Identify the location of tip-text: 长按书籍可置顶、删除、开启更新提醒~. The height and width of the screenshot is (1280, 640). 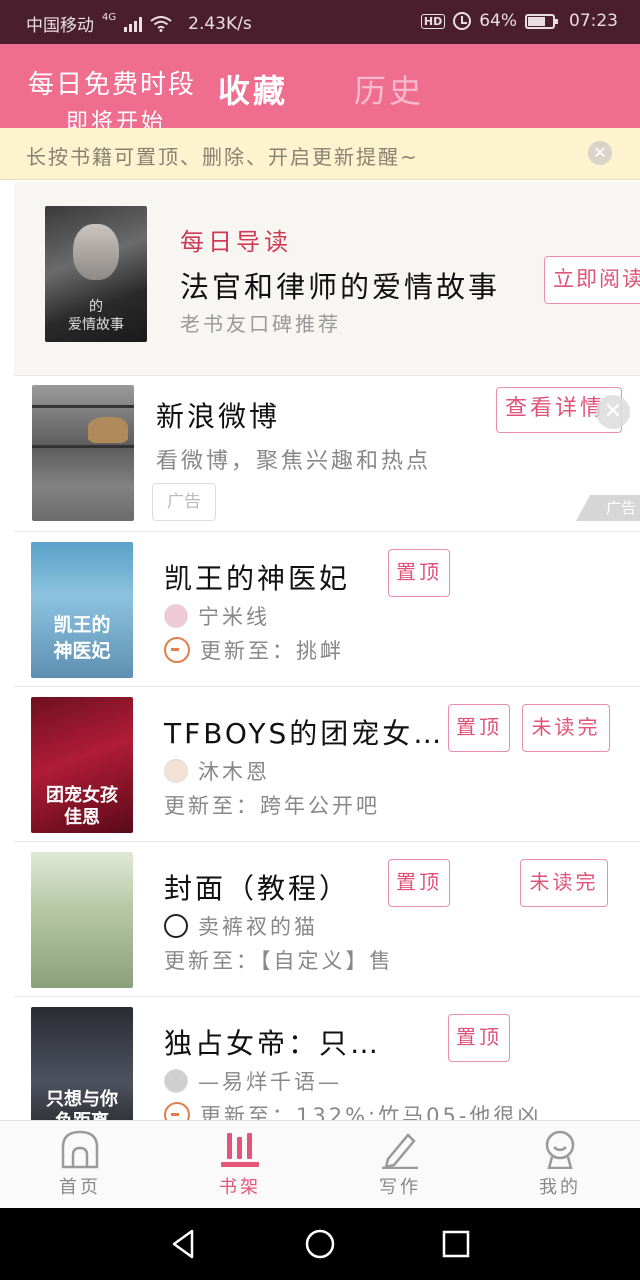
(222, 157).